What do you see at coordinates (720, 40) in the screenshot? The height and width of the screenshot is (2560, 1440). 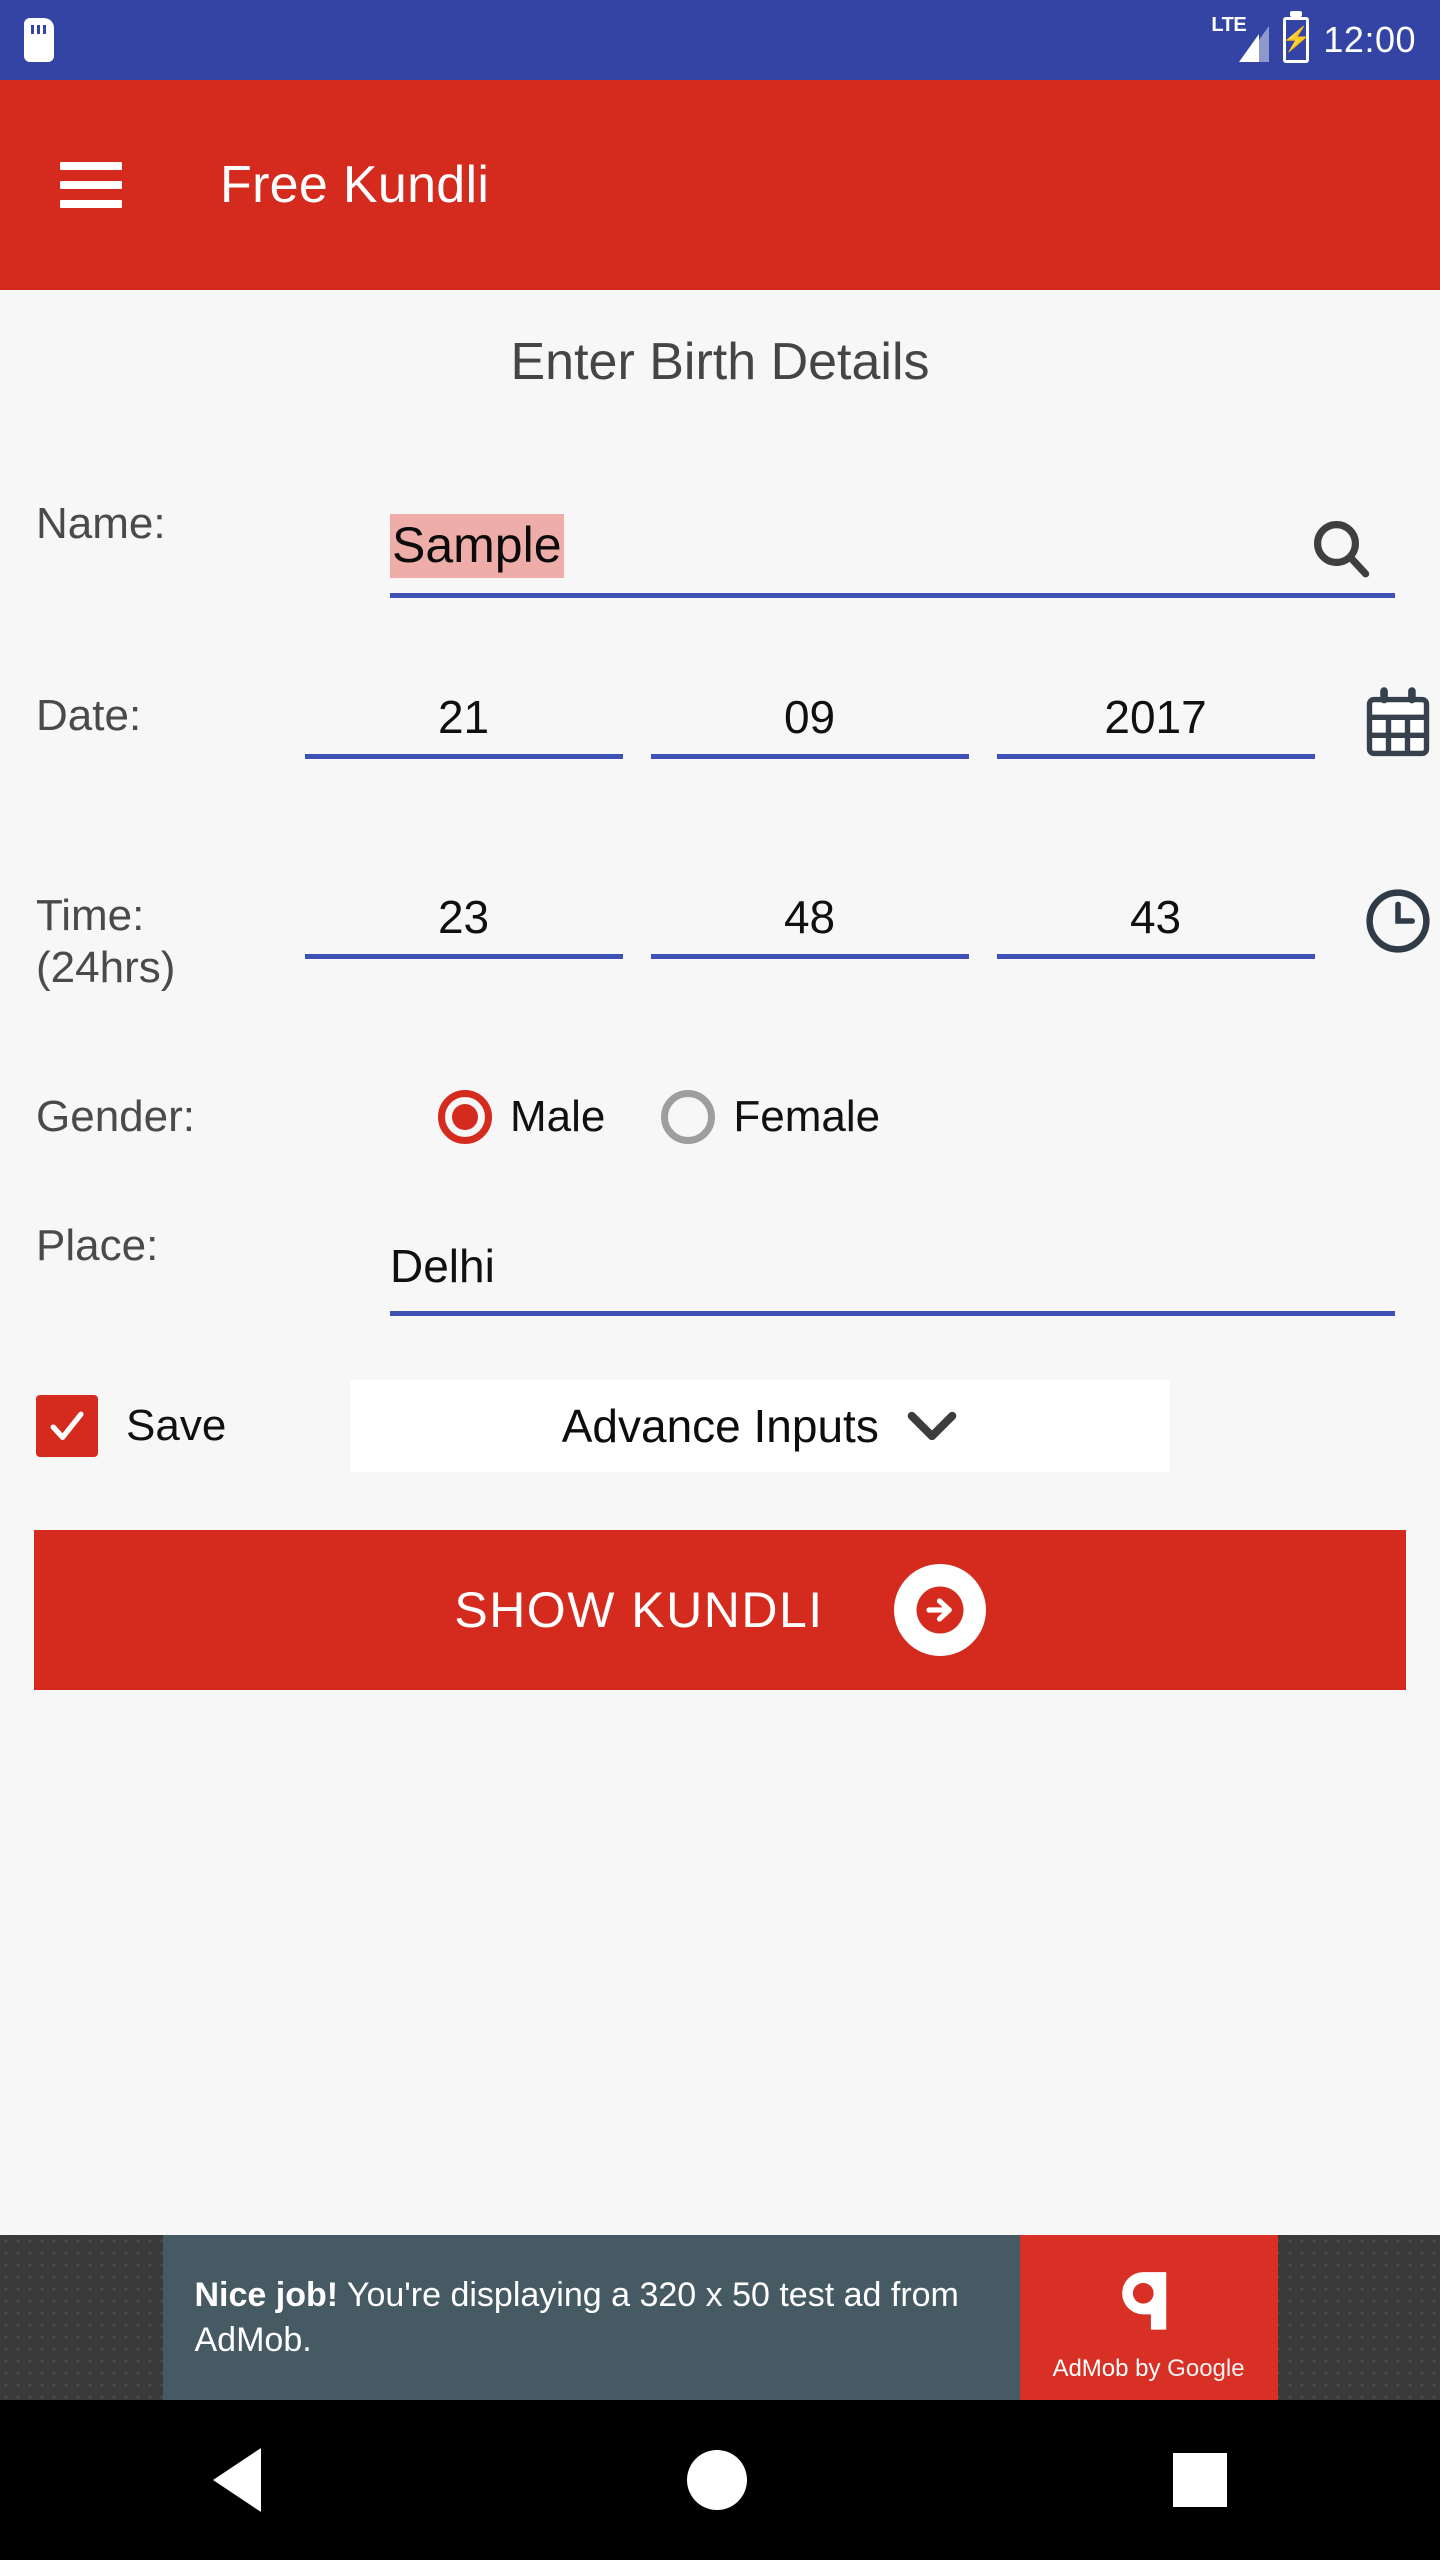 I see `status-bar: LTE ⚡ 12:00` at bounding box center [720, 40].